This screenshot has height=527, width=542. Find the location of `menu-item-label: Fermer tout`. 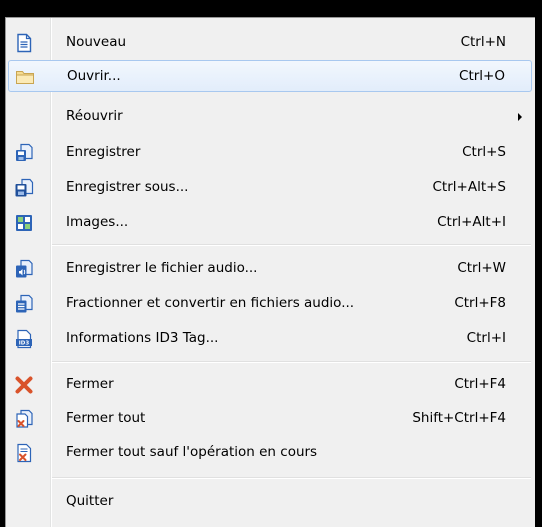

menu-item-label: Fermer tout is located at coordinates (106, 418).